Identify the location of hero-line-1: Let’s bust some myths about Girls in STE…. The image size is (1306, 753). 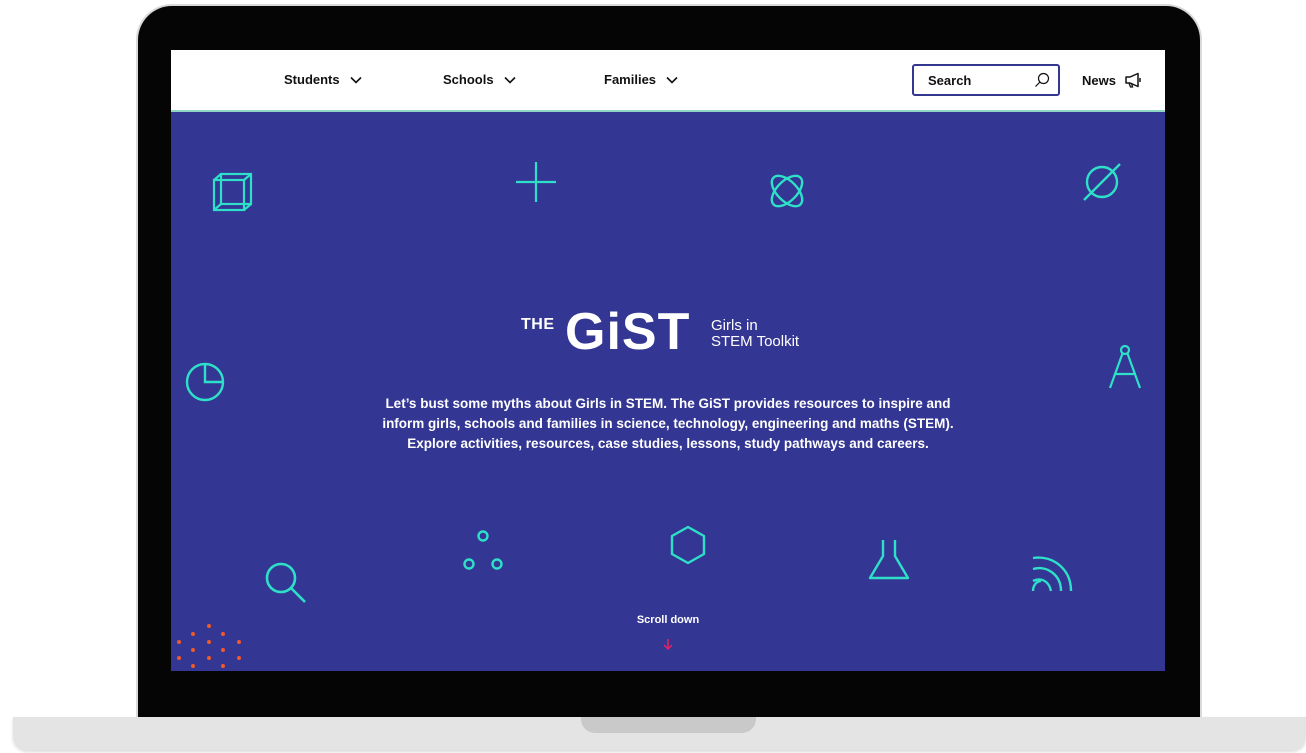
(668, 403).